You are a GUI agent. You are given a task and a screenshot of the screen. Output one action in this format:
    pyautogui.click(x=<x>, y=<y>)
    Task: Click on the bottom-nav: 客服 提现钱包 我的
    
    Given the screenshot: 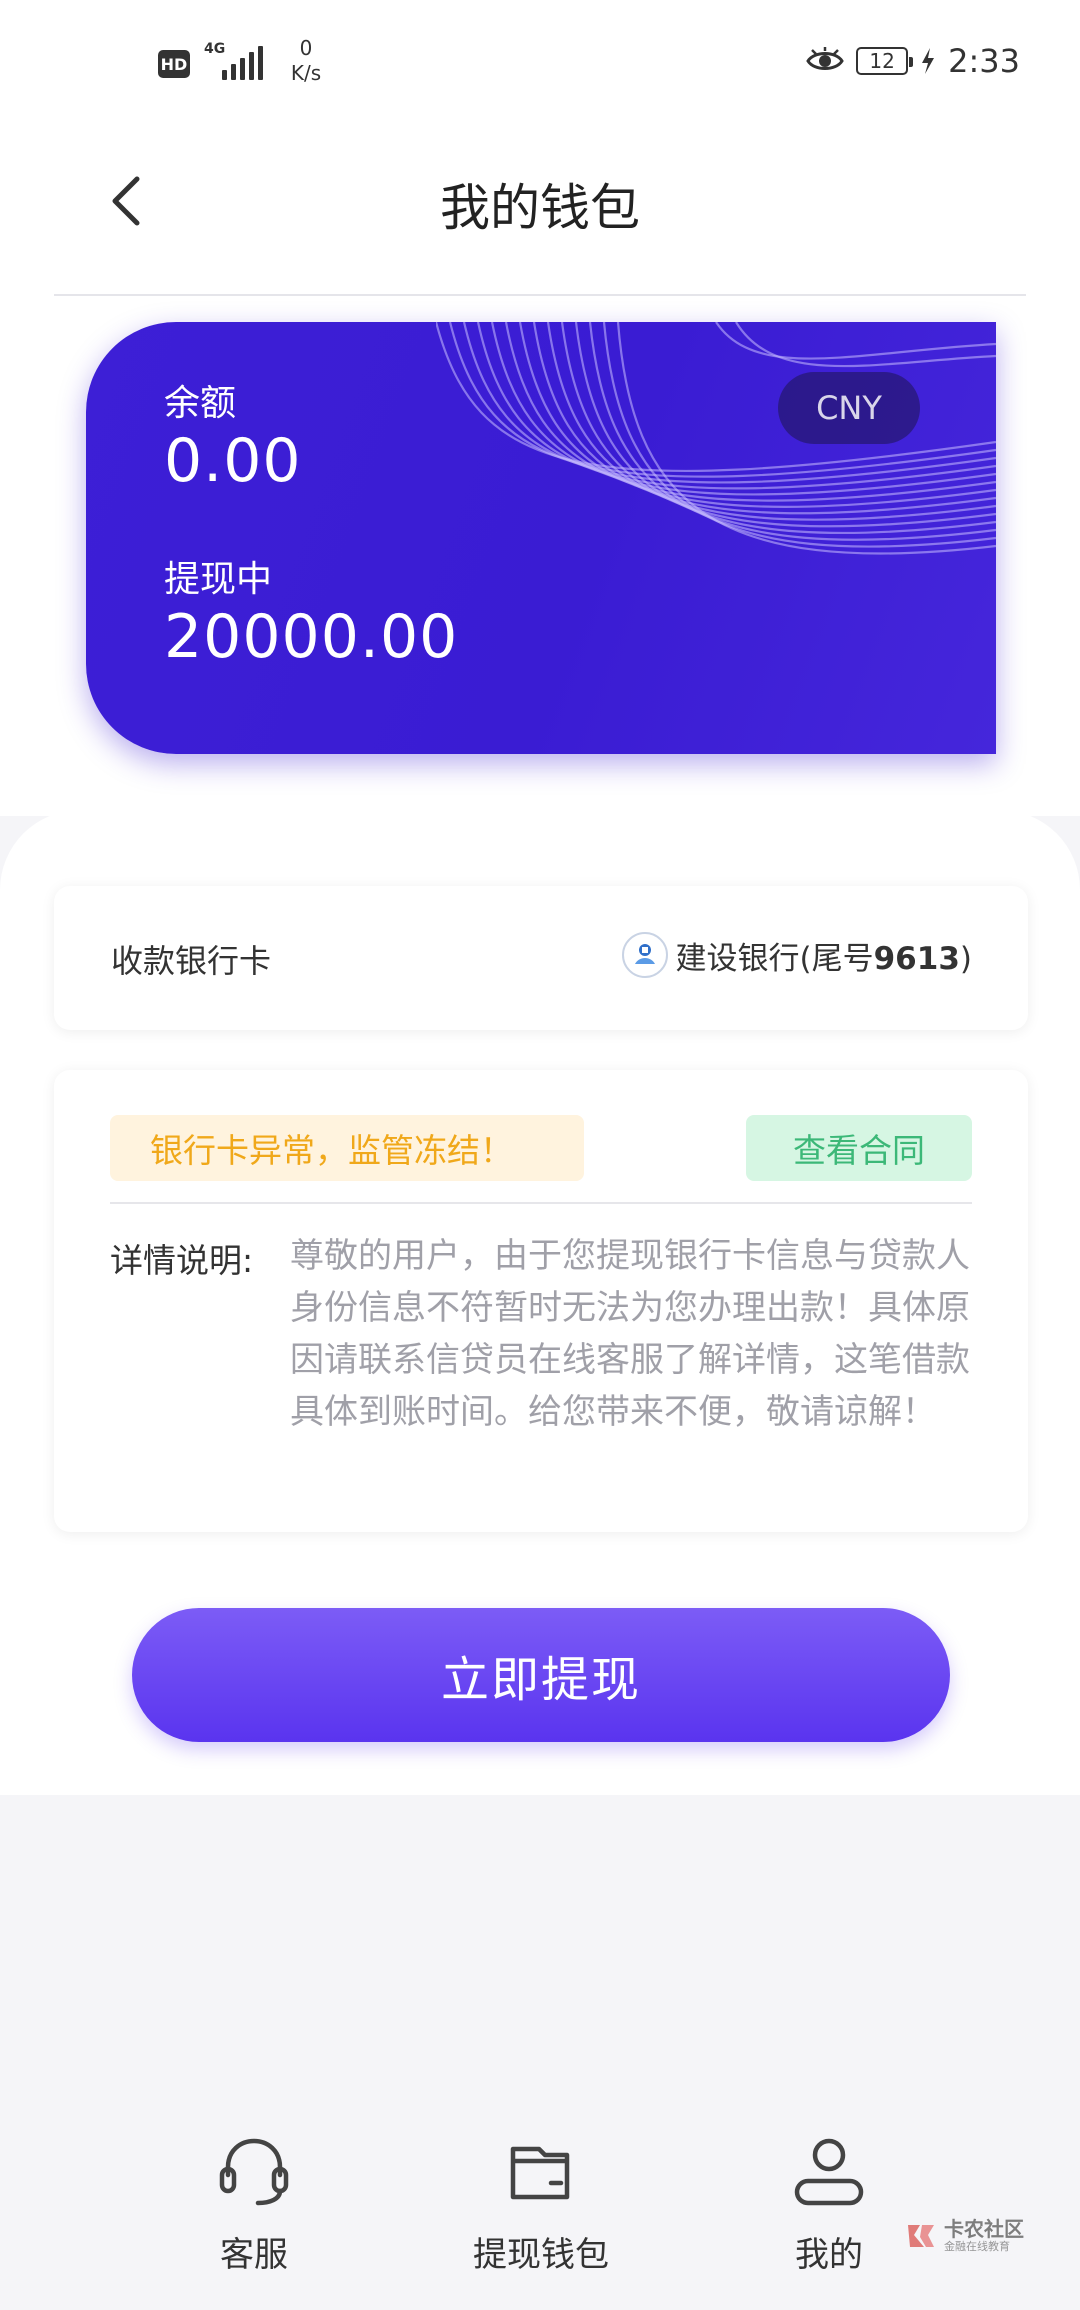 What is the action you would take?
    pyautogui.click(x=540, y=2202)
    